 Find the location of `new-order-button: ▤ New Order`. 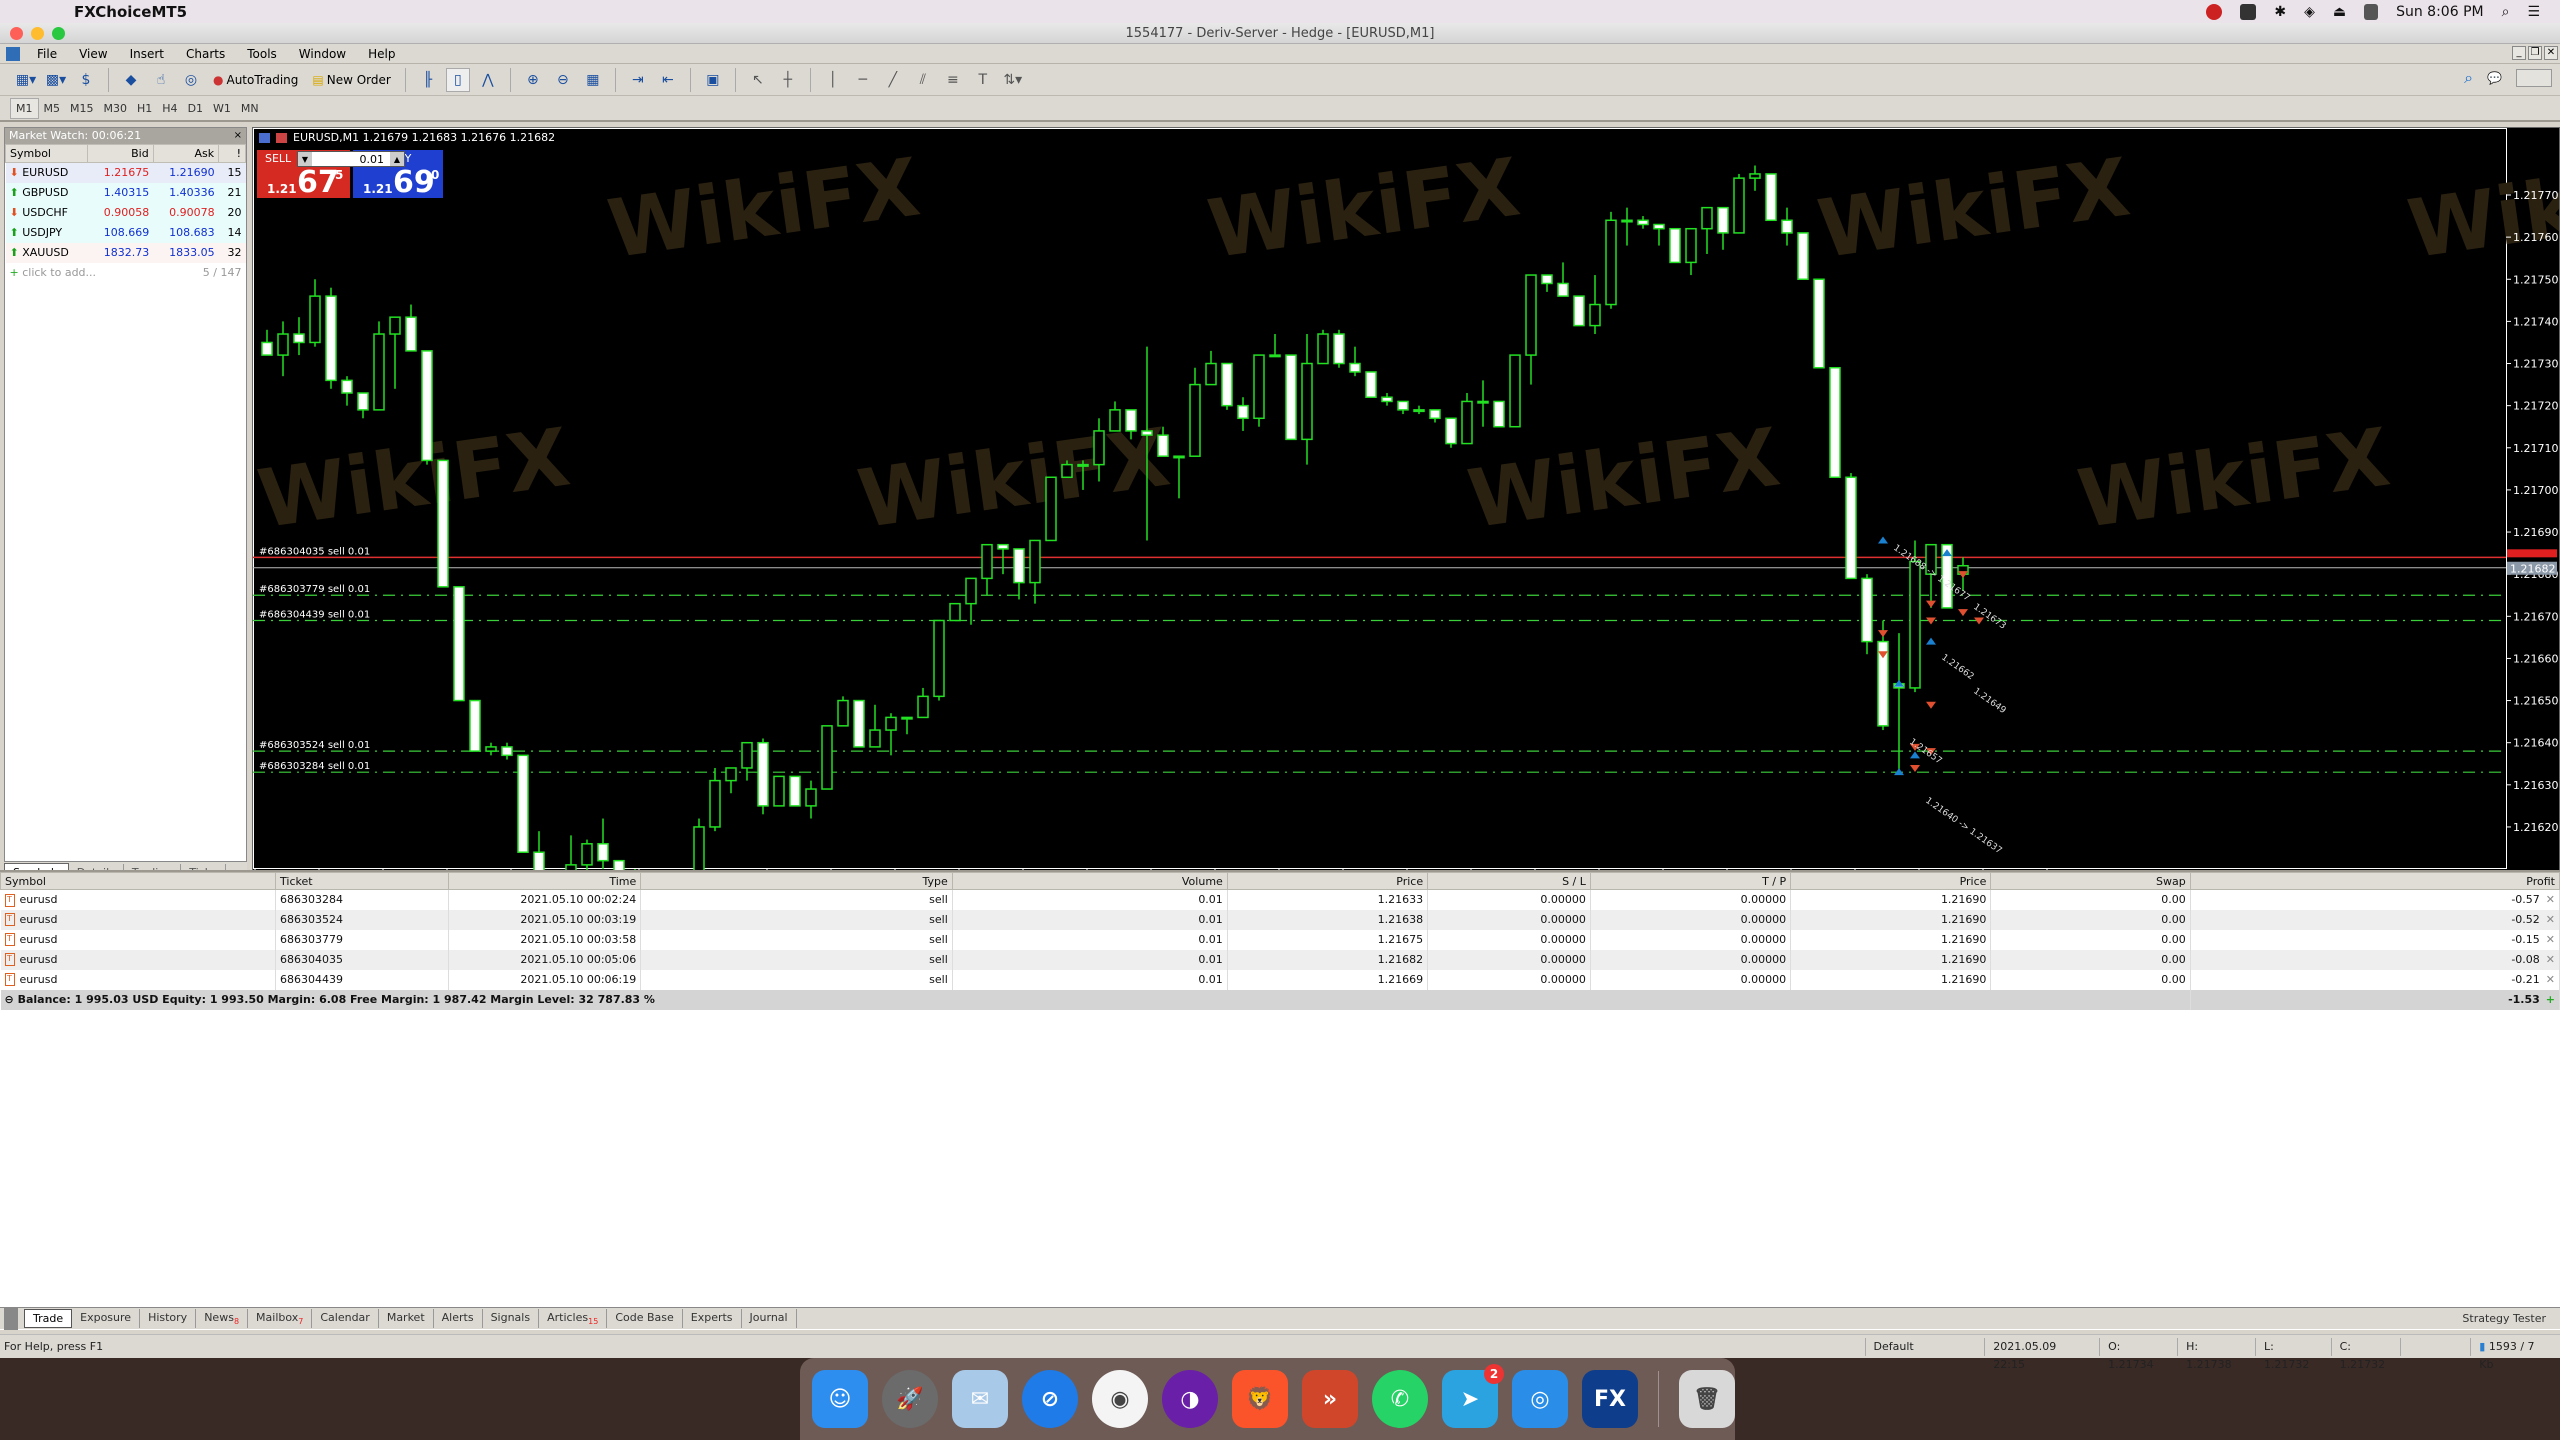

new-order-button: ▤ New Order is located at coordinates (351, 80).